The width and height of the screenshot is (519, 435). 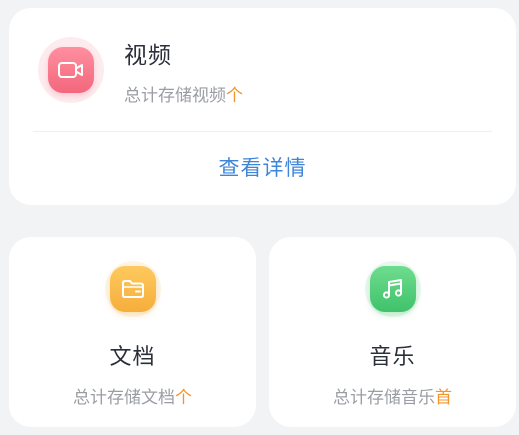 I want to click on music-unit: 首, so click(x=443, y=398).